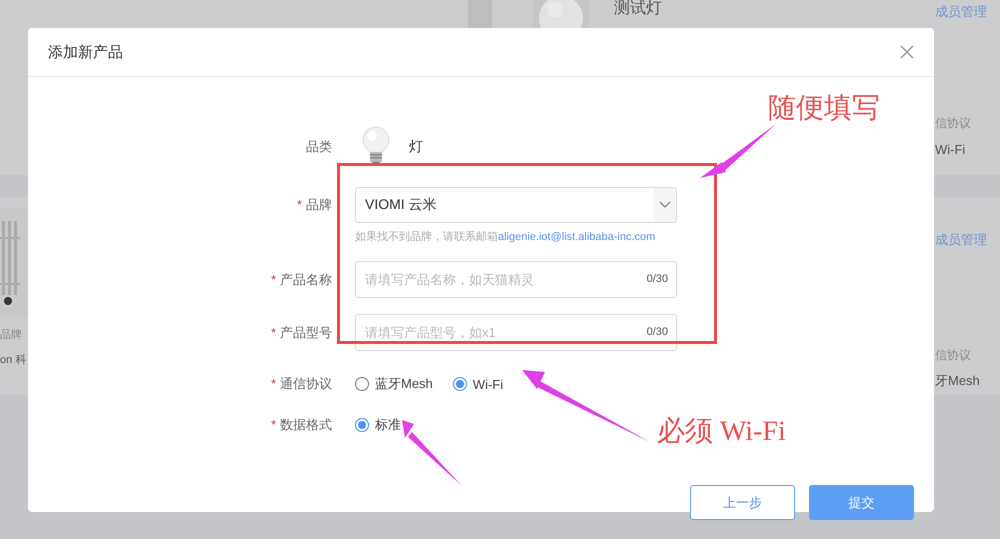  I want to click on hint-text: 如果找不到品牌，请联系邮箱aligenie.iot@list.alibaba-inc.com, so click(505, 237).